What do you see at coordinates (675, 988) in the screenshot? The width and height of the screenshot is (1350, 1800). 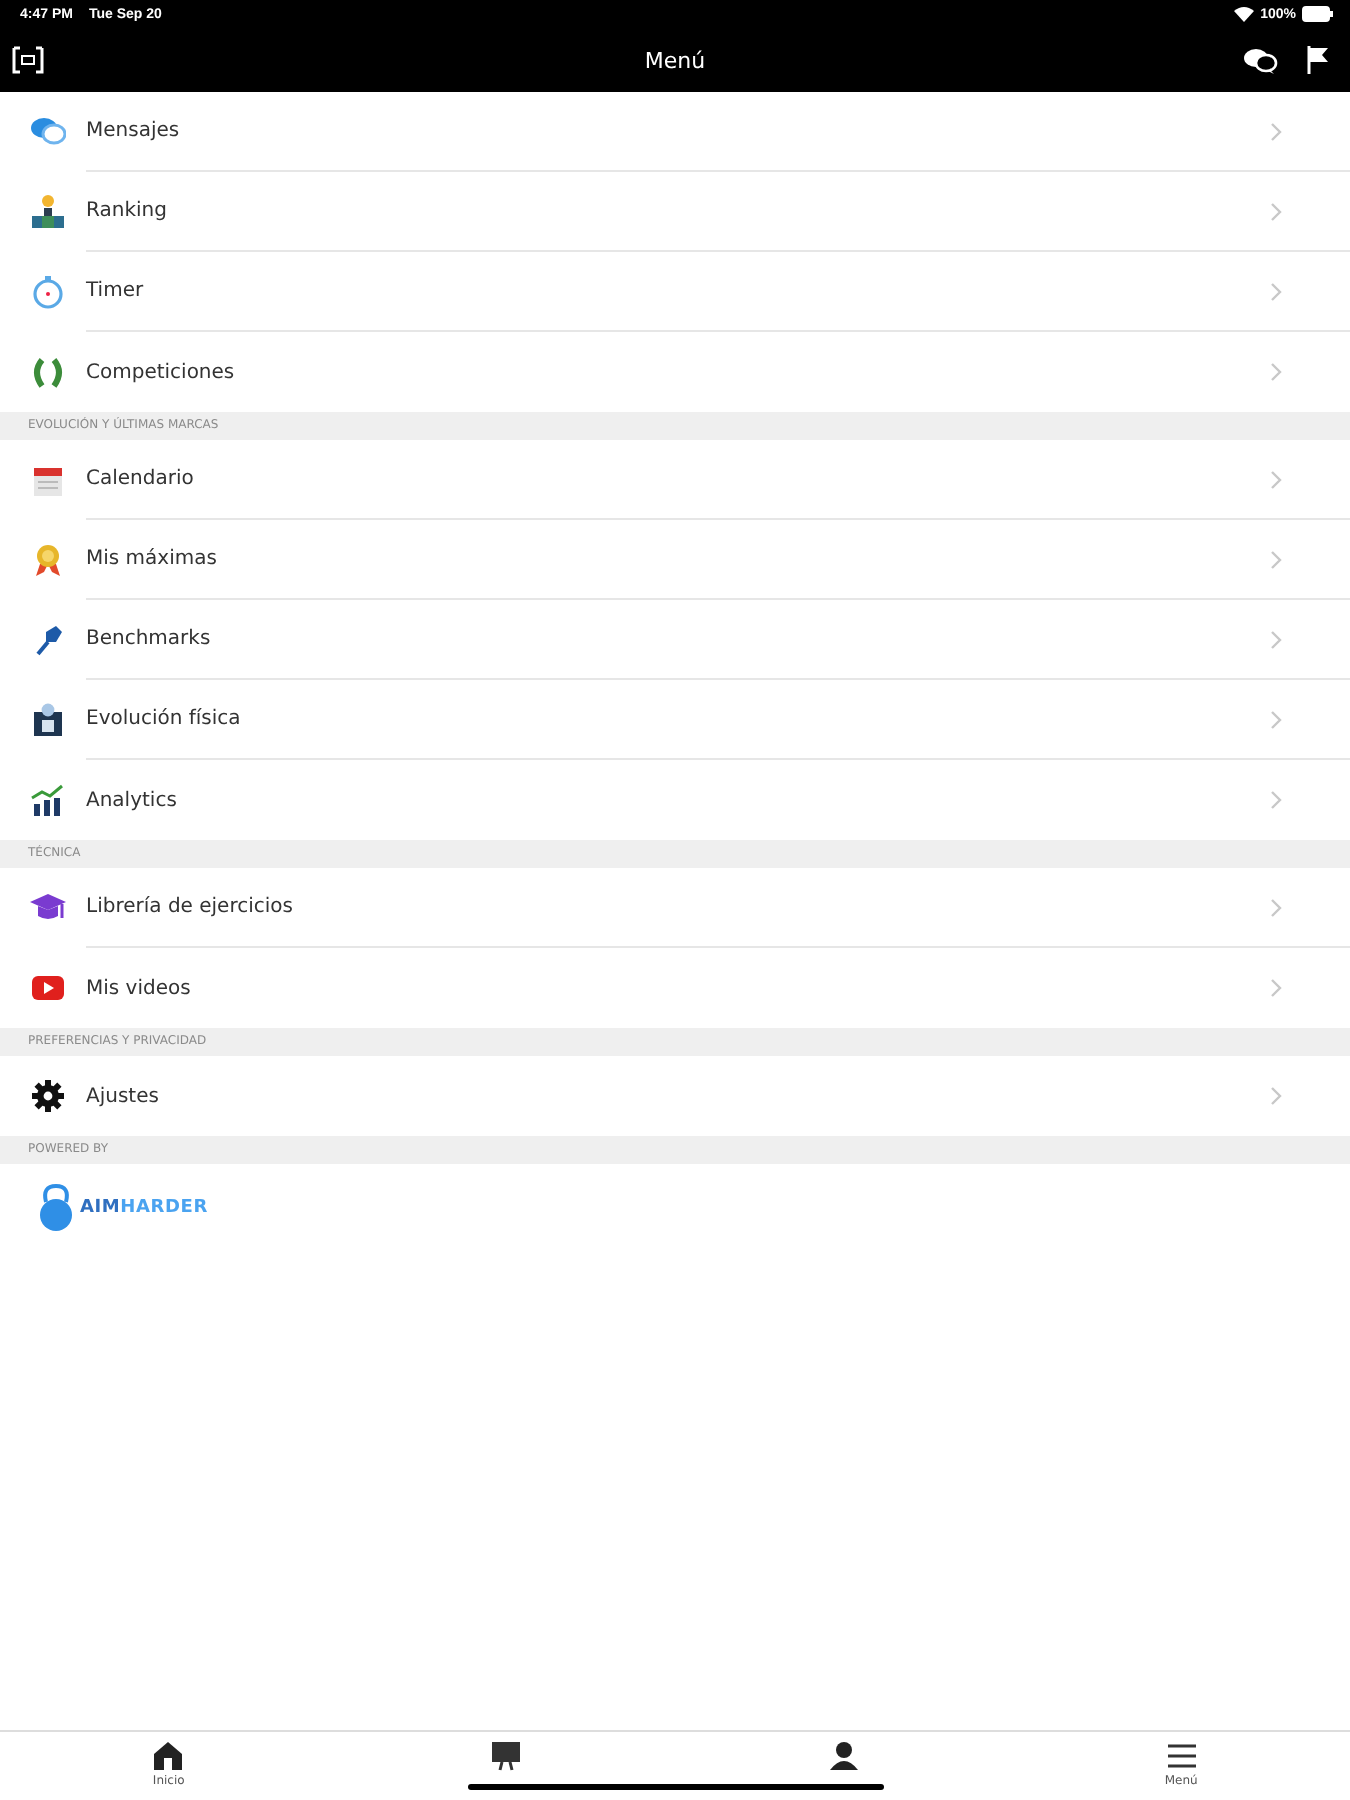 I see `menu-item: Mis videos` at bounding box center [675, 988].